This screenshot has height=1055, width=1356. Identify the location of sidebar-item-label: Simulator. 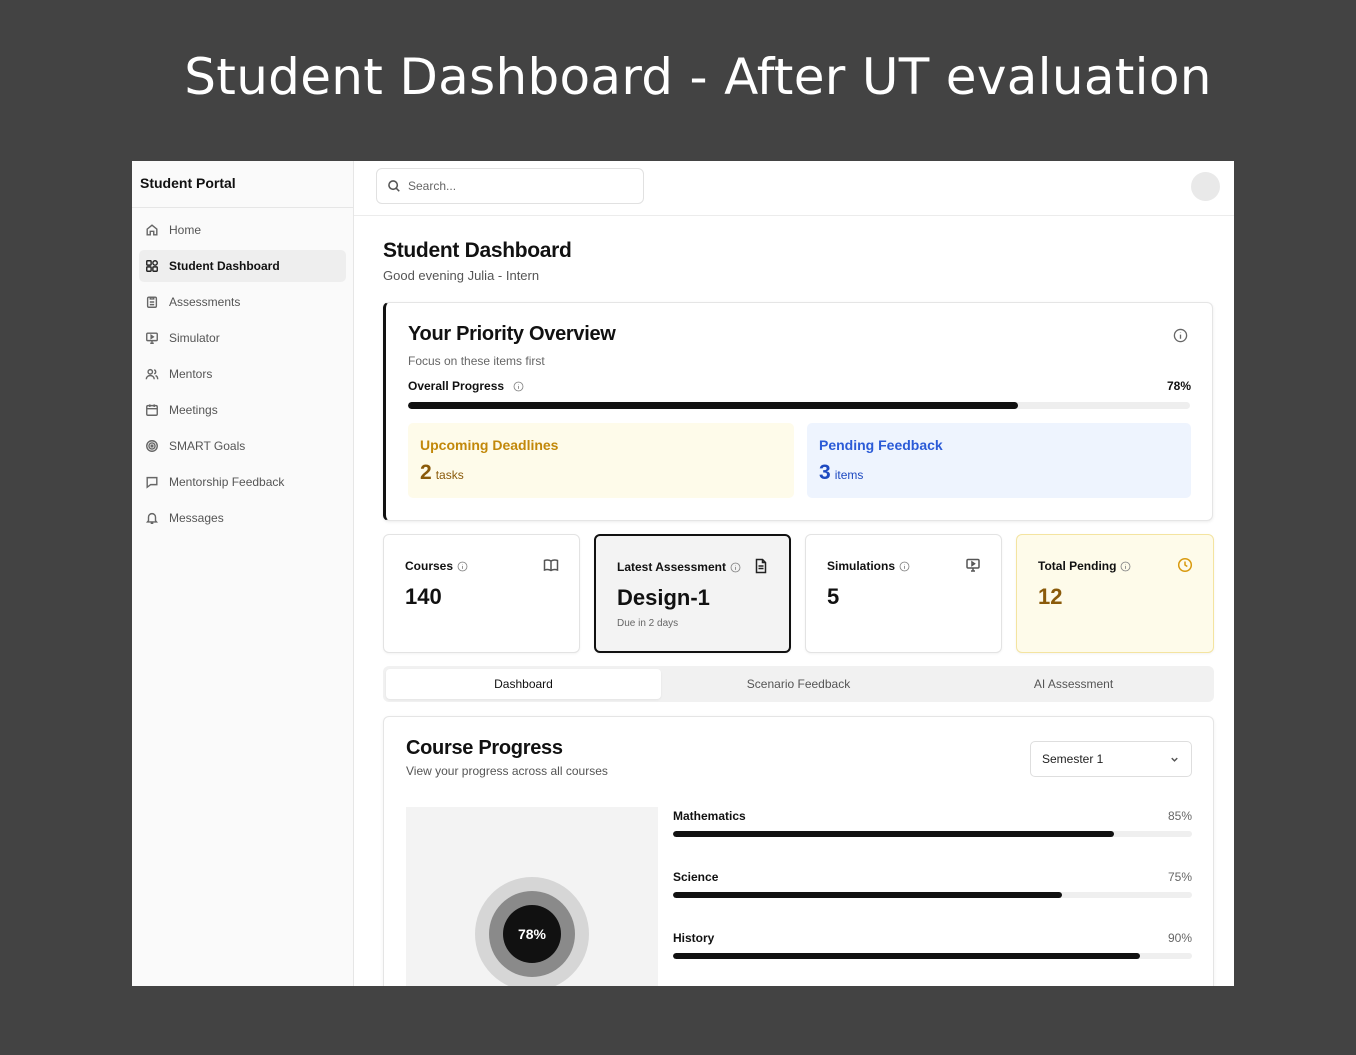
(194, 338).